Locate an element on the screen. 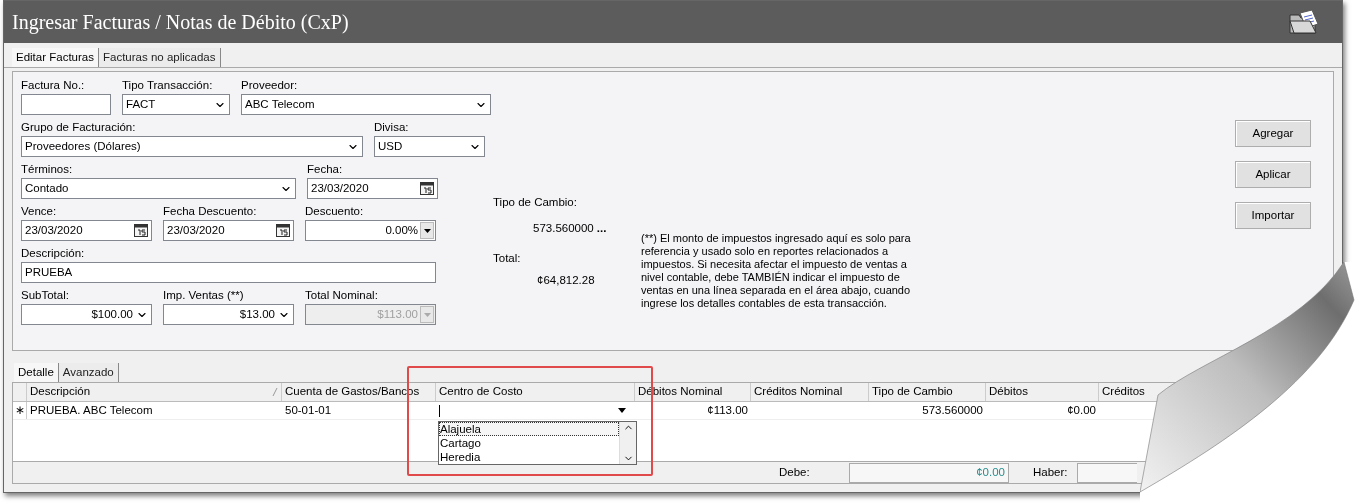  field-label: Descripción: is located at coordinates (53, 253).